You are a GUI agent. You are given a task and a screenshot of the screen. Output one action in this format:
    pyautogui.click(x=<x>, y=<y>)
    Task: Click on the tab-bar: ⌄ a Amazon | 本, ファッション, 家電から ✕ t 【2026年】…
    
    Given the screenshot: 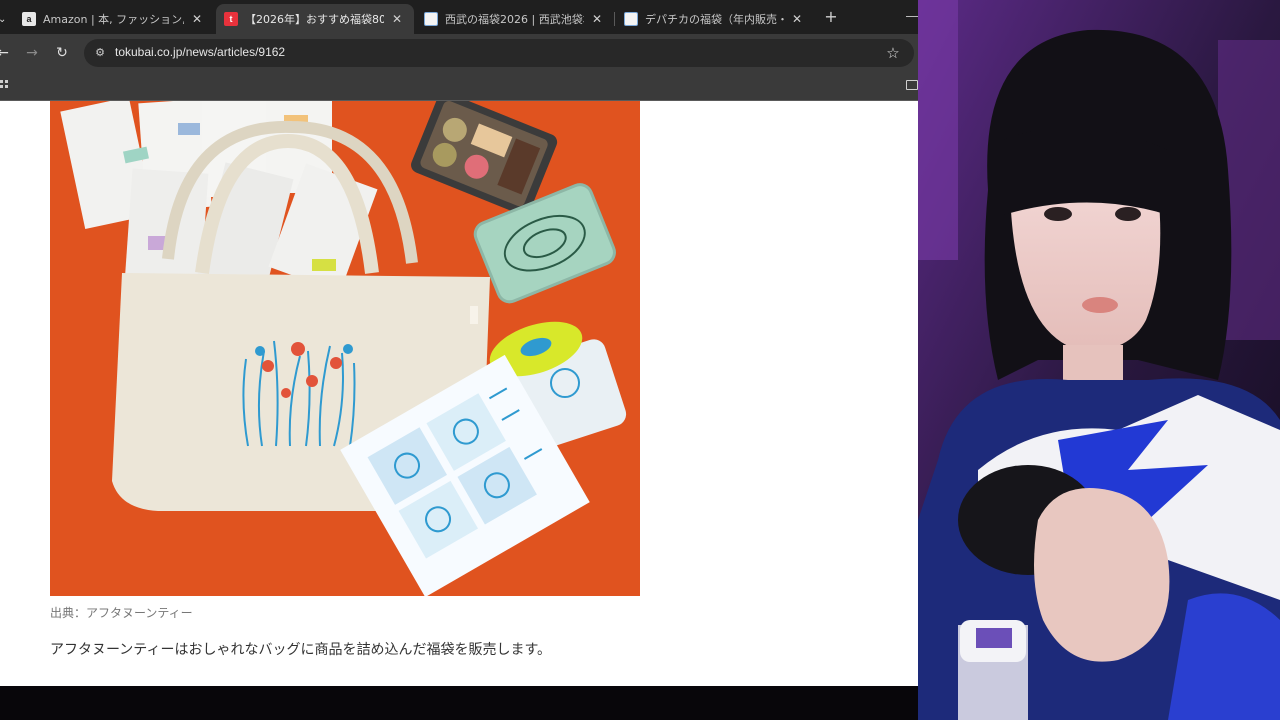 What is the action you would take?
    pyautogui.click(x=459, y=17)
    